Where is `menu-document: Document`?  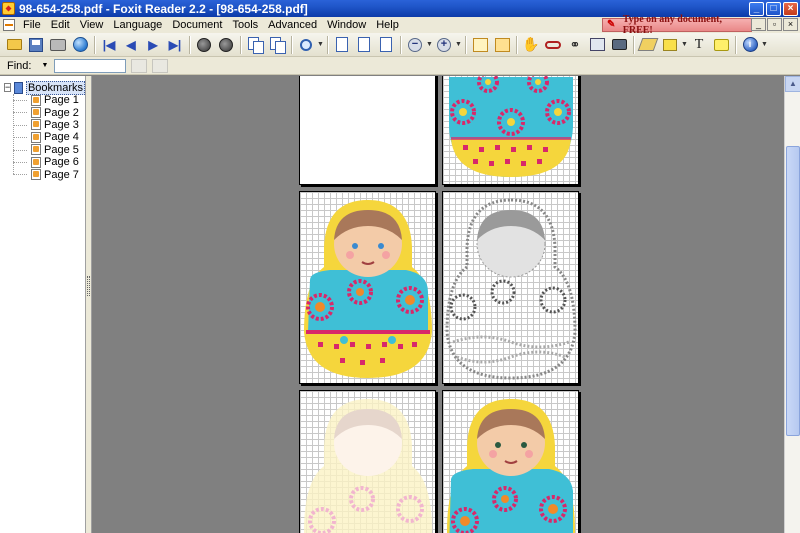 menu-document: Document is located at coordinates (197, 25).